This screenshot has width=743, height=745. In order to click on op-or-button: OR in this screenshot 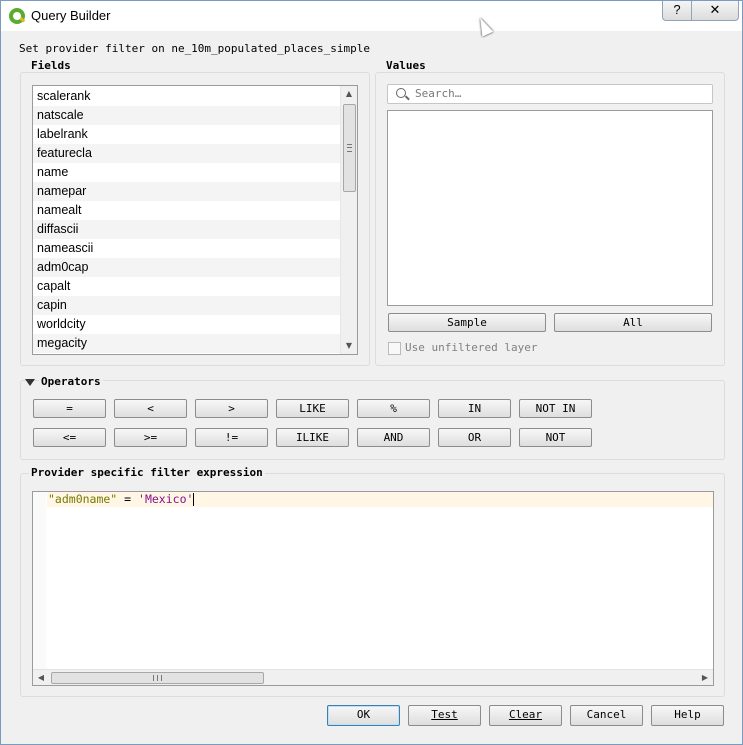, I will do `click(474, 437)`.